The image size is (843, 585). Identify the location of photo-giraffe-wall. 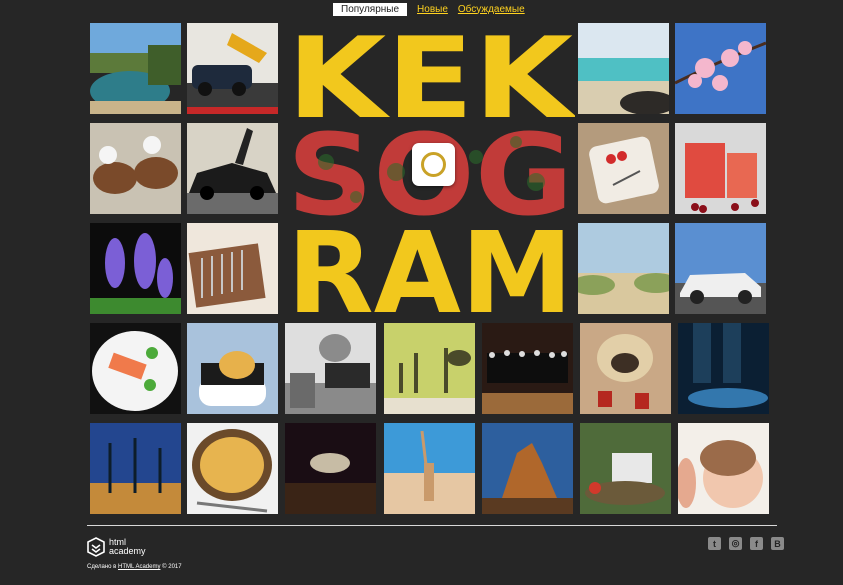
(429, 368).